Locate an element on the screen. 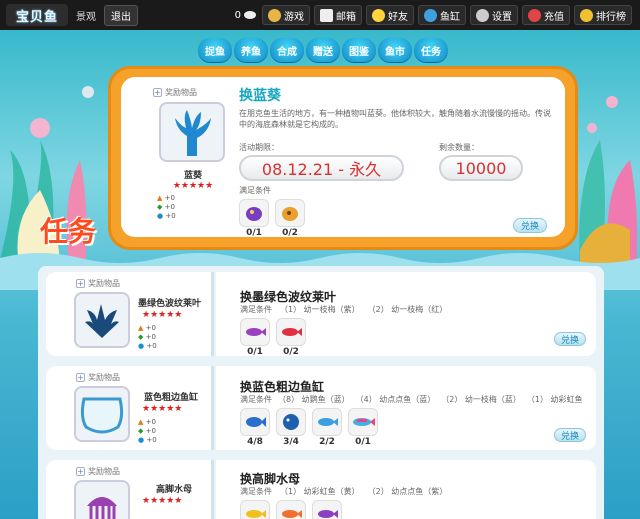  recharge-icon is located at coordinates (534, 15).